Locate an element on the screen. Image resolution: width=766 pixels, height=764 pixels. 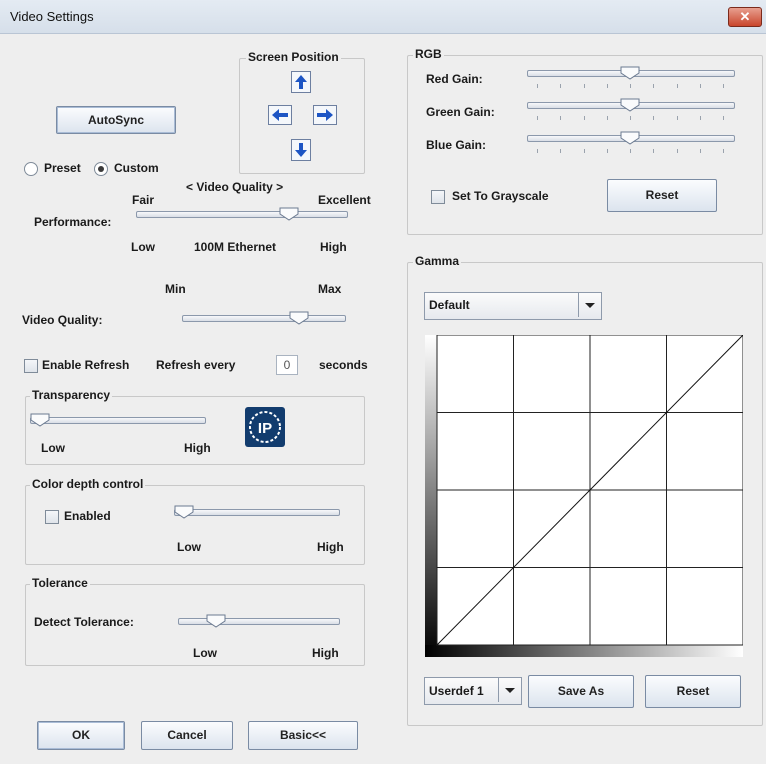
arrow-down-icon is located at coordinates (301, 150).